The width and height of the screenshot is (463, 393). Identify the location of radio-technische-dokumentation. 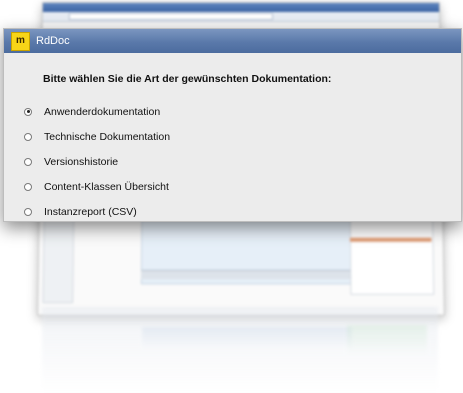
(28, 137).